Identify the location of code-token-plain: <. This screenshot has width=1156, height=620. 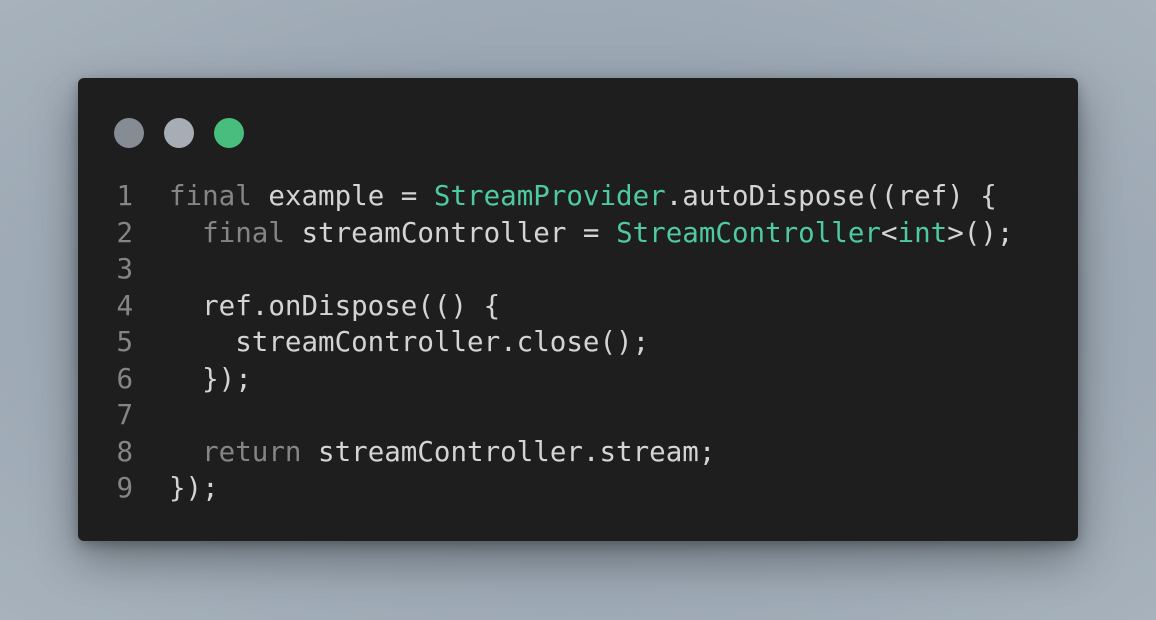
(889, 232).